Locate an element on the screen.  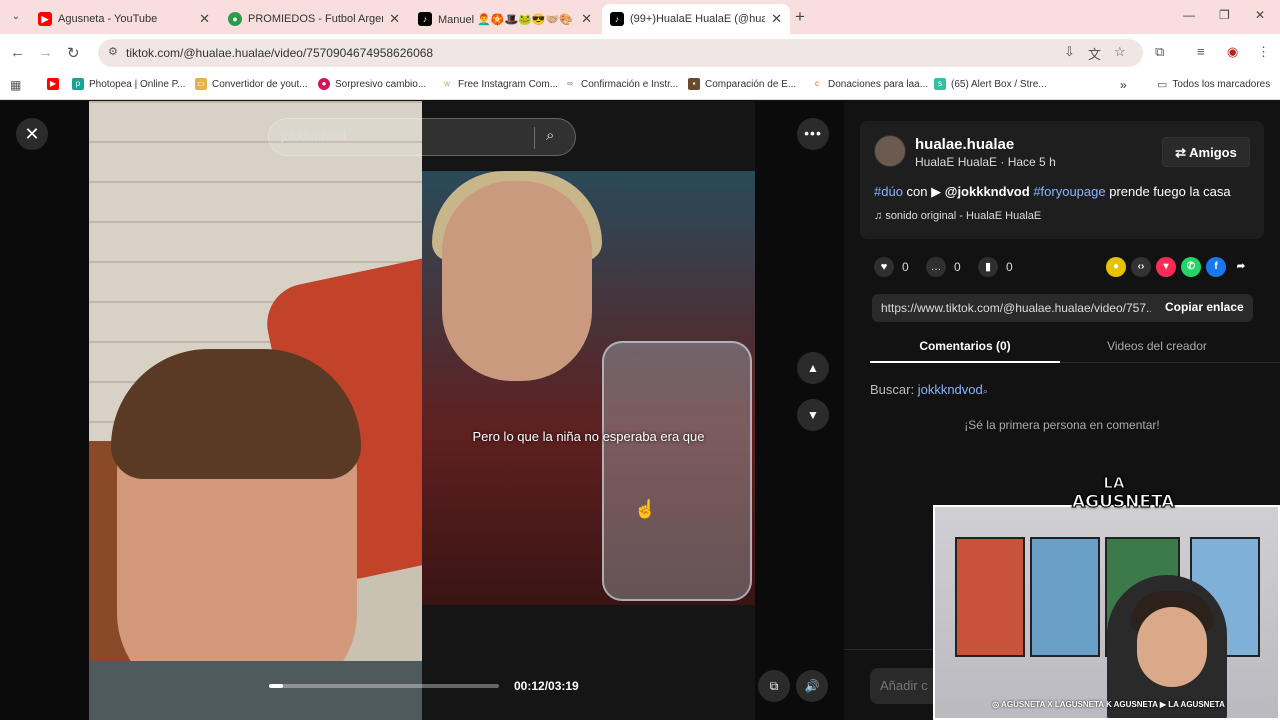
send-icon: ▾ is located at coordinates (1166, 267).